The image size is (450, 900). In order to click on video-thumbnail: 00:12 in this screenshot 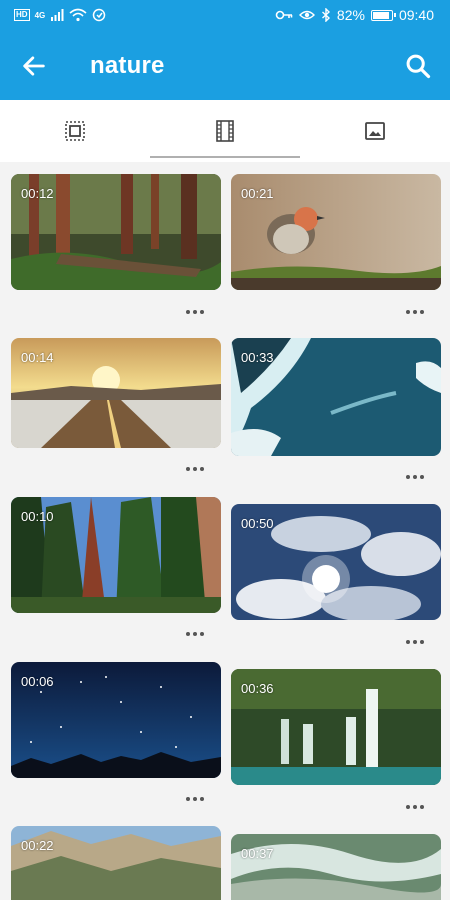, I will do `click(116, 232)`.